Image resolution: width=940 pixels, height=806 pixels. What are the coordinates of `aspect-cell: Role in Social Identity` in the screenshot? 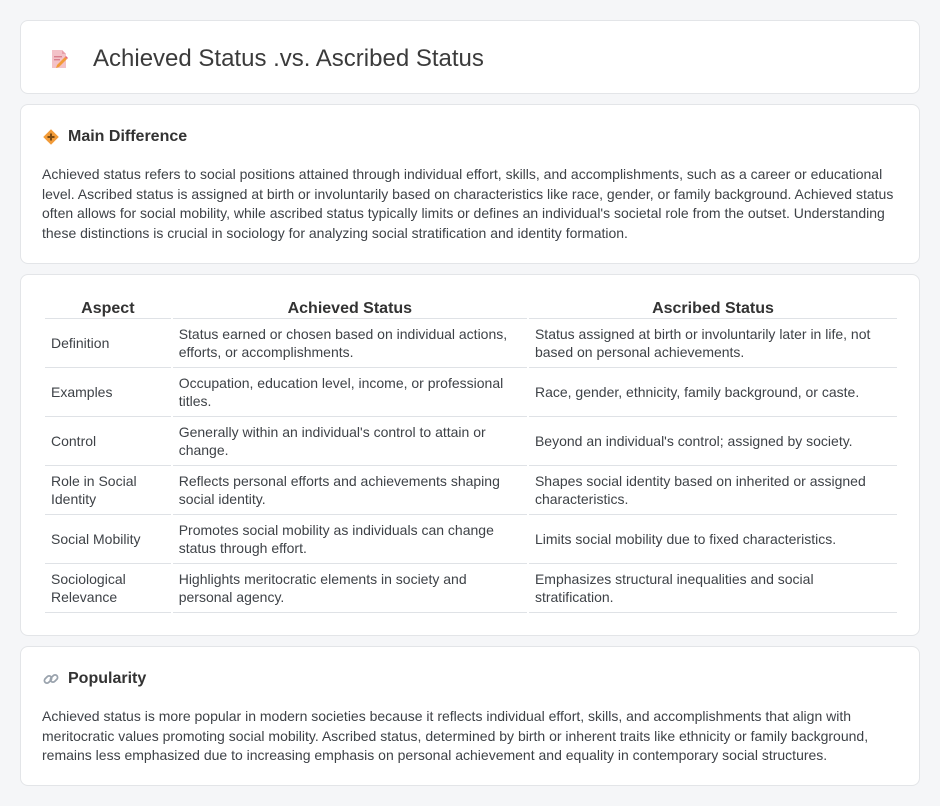 It's located at (108, 490).